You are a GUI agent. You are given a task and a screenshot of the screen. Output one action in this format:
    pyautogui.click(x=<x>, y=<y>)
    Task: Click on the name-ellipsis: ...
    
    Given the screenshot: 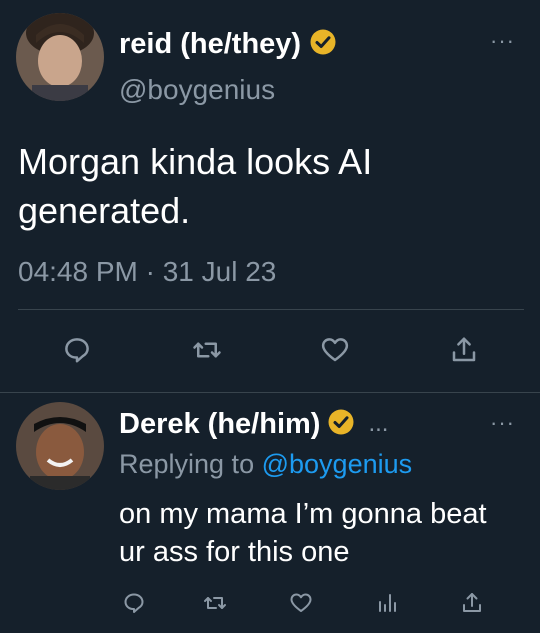 What is the action you would take?
    pyautogui.click(x=378, y=423)
    